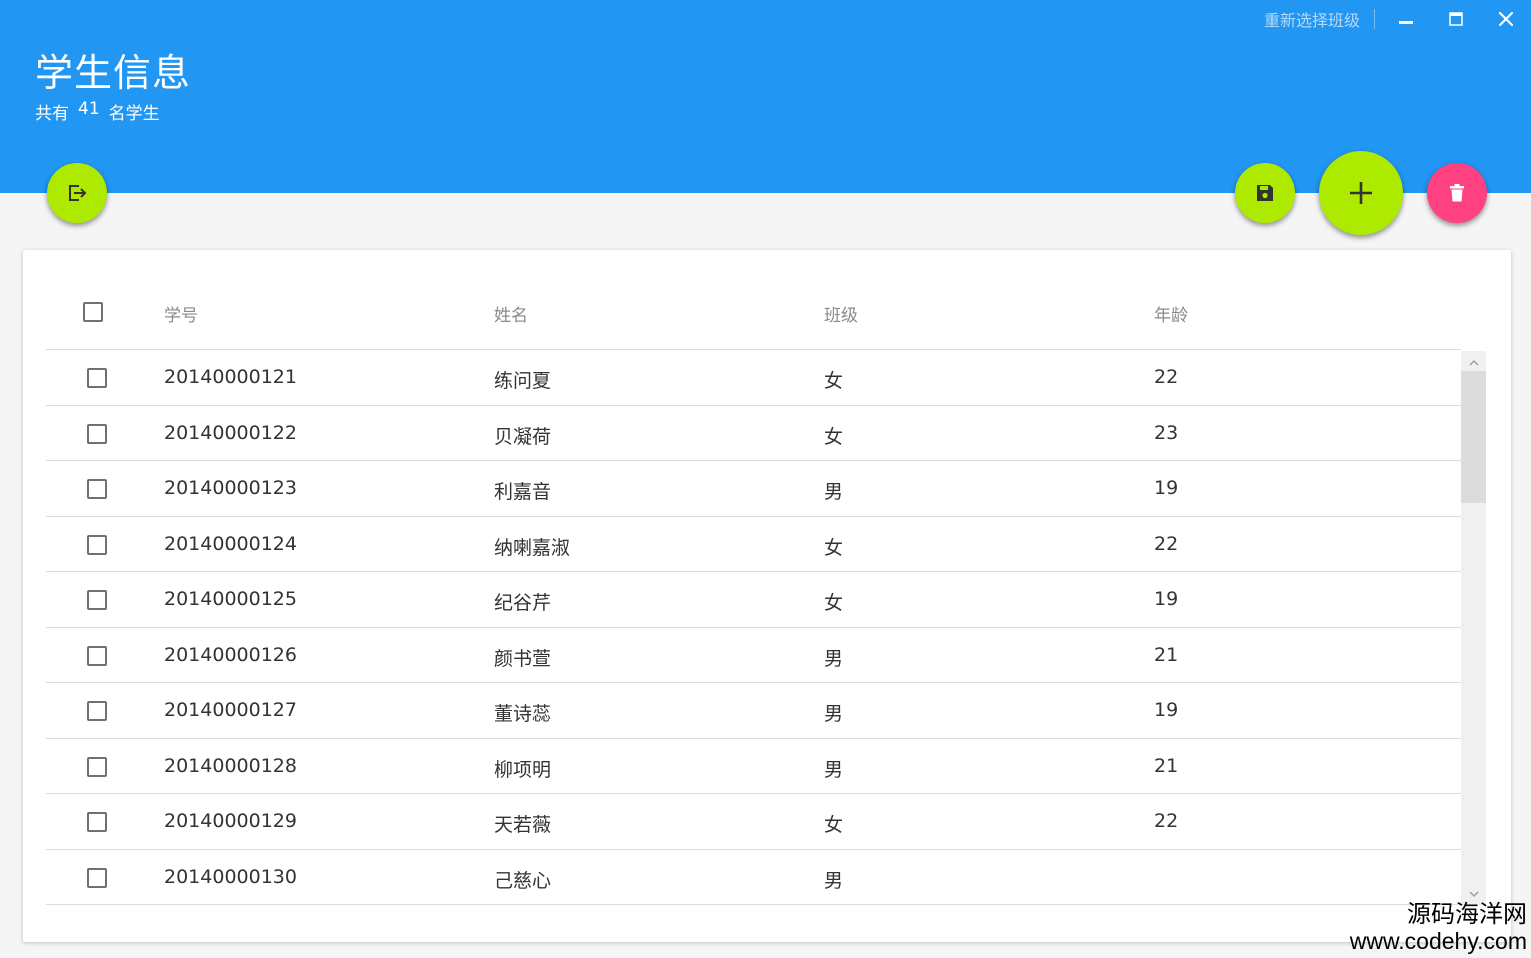  I want to click on table-row: 20140000127 董诗蕊 男 19, so click(753, 711).